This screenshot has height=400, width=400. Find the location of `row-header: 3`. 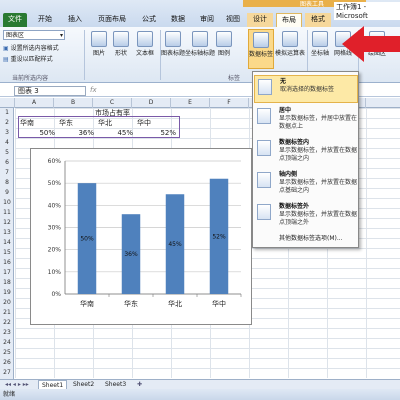

row-header: 3 is located at coordinates (7, 133).